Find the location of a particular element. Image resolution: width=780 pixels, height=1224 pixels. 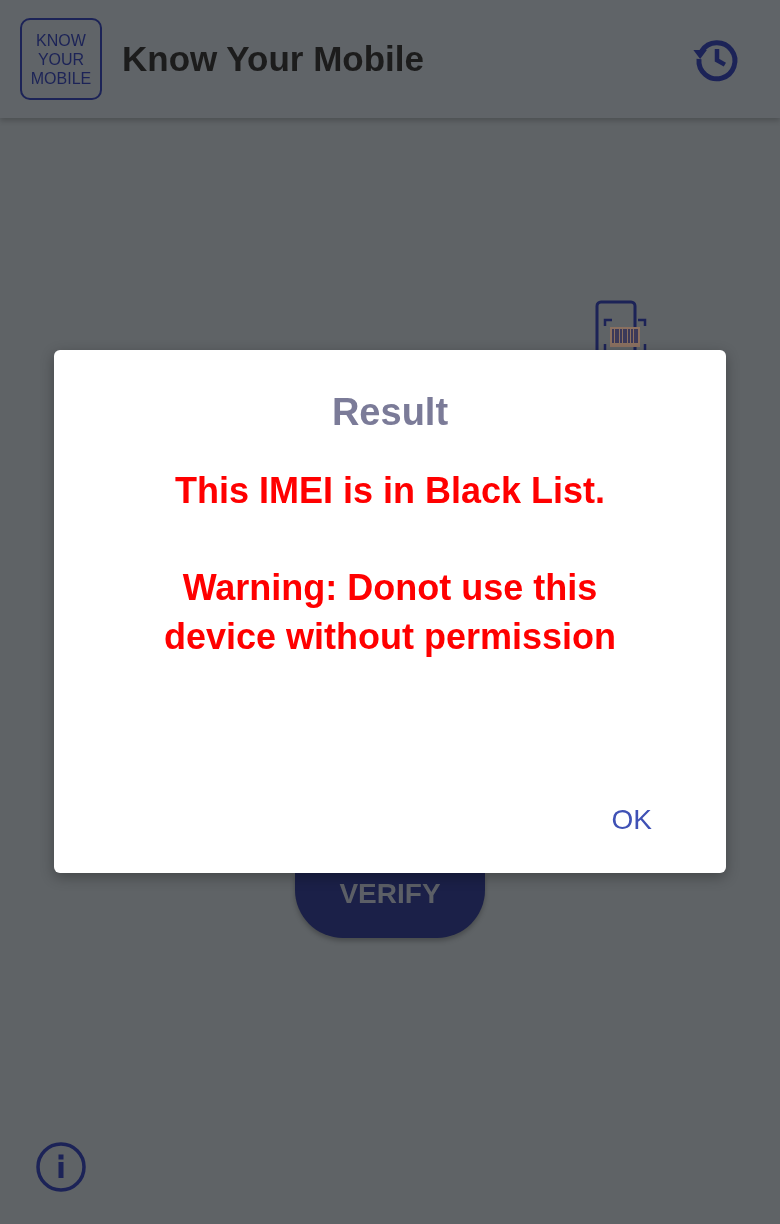

warning-message: Warning: Donot use this device without permission is located at coordinates (390, 612).